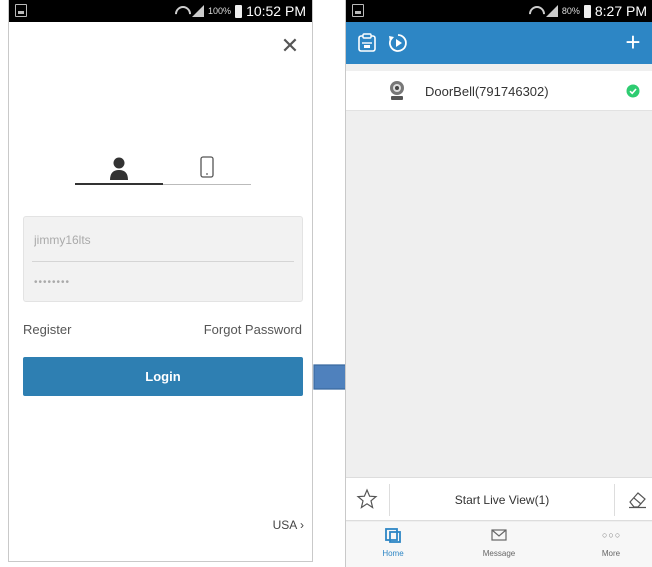 The image size is (652, 567). I want to click on battery-percent: 100%, so click(220, 11).